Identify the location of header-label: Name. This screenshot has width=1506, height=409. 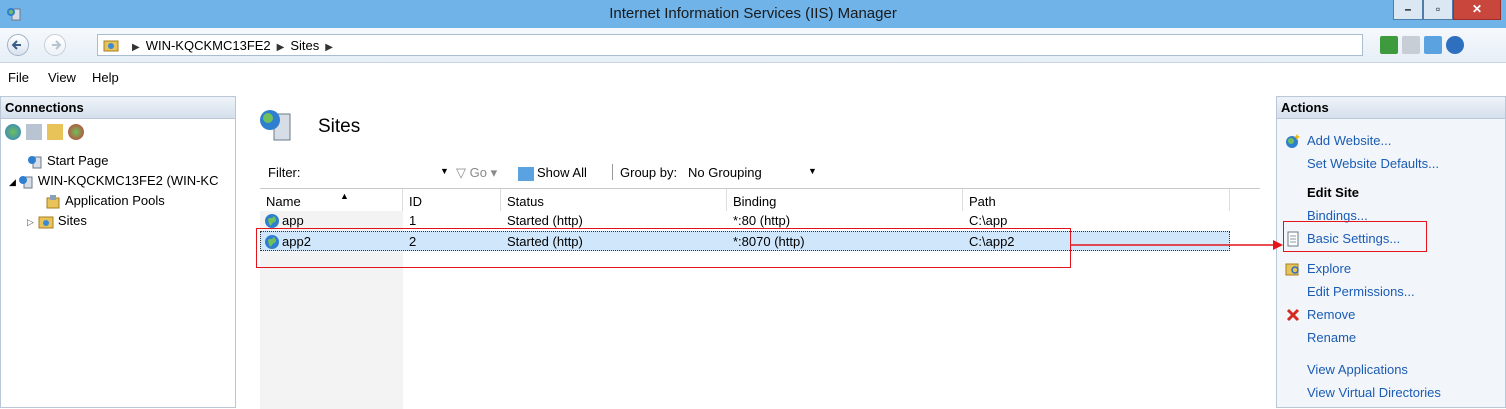
(283, 201).